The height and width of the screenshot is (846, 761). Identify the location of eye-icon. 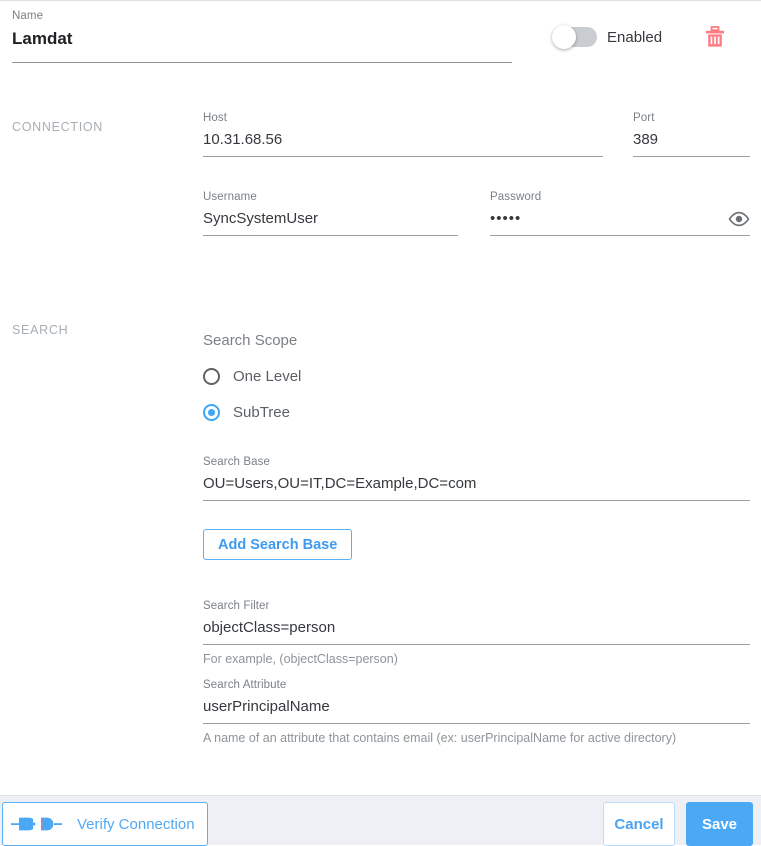
(739, 219).